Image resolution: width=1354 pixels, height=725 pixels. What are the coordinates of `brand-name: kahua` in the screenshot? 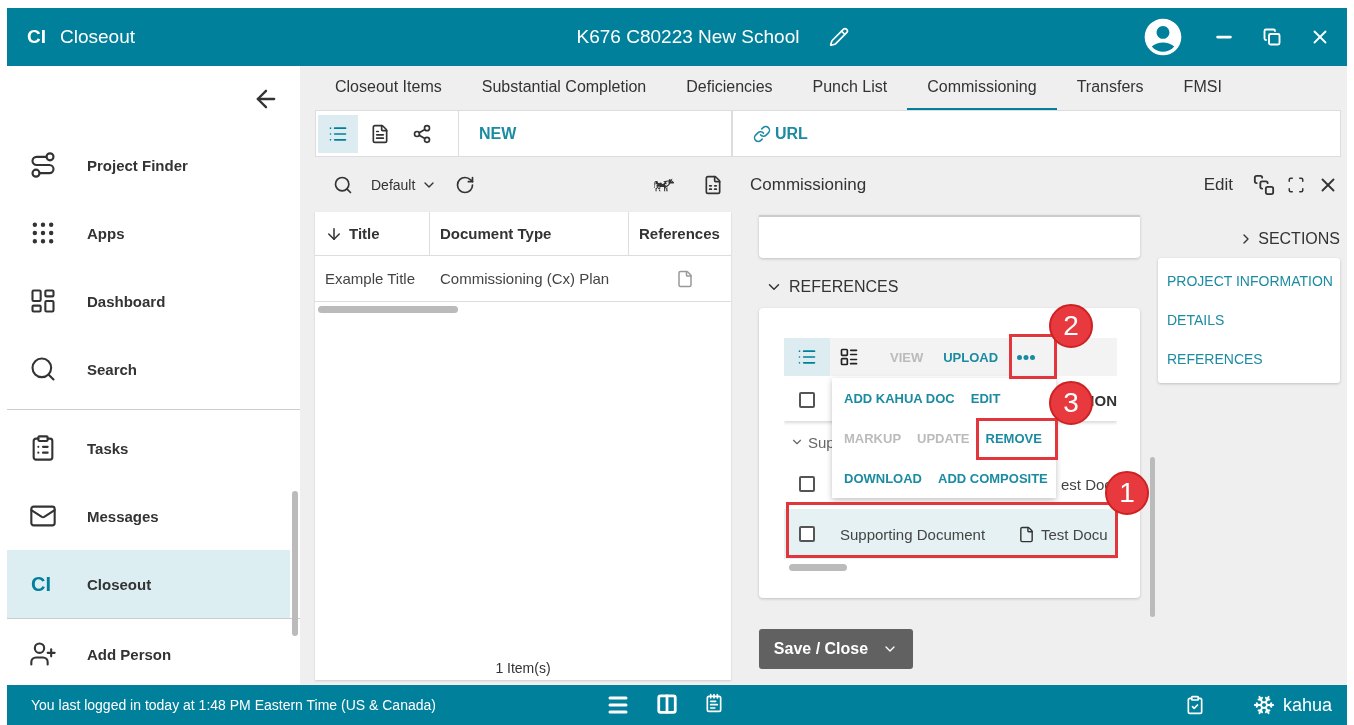 It's located at (1307, 705).